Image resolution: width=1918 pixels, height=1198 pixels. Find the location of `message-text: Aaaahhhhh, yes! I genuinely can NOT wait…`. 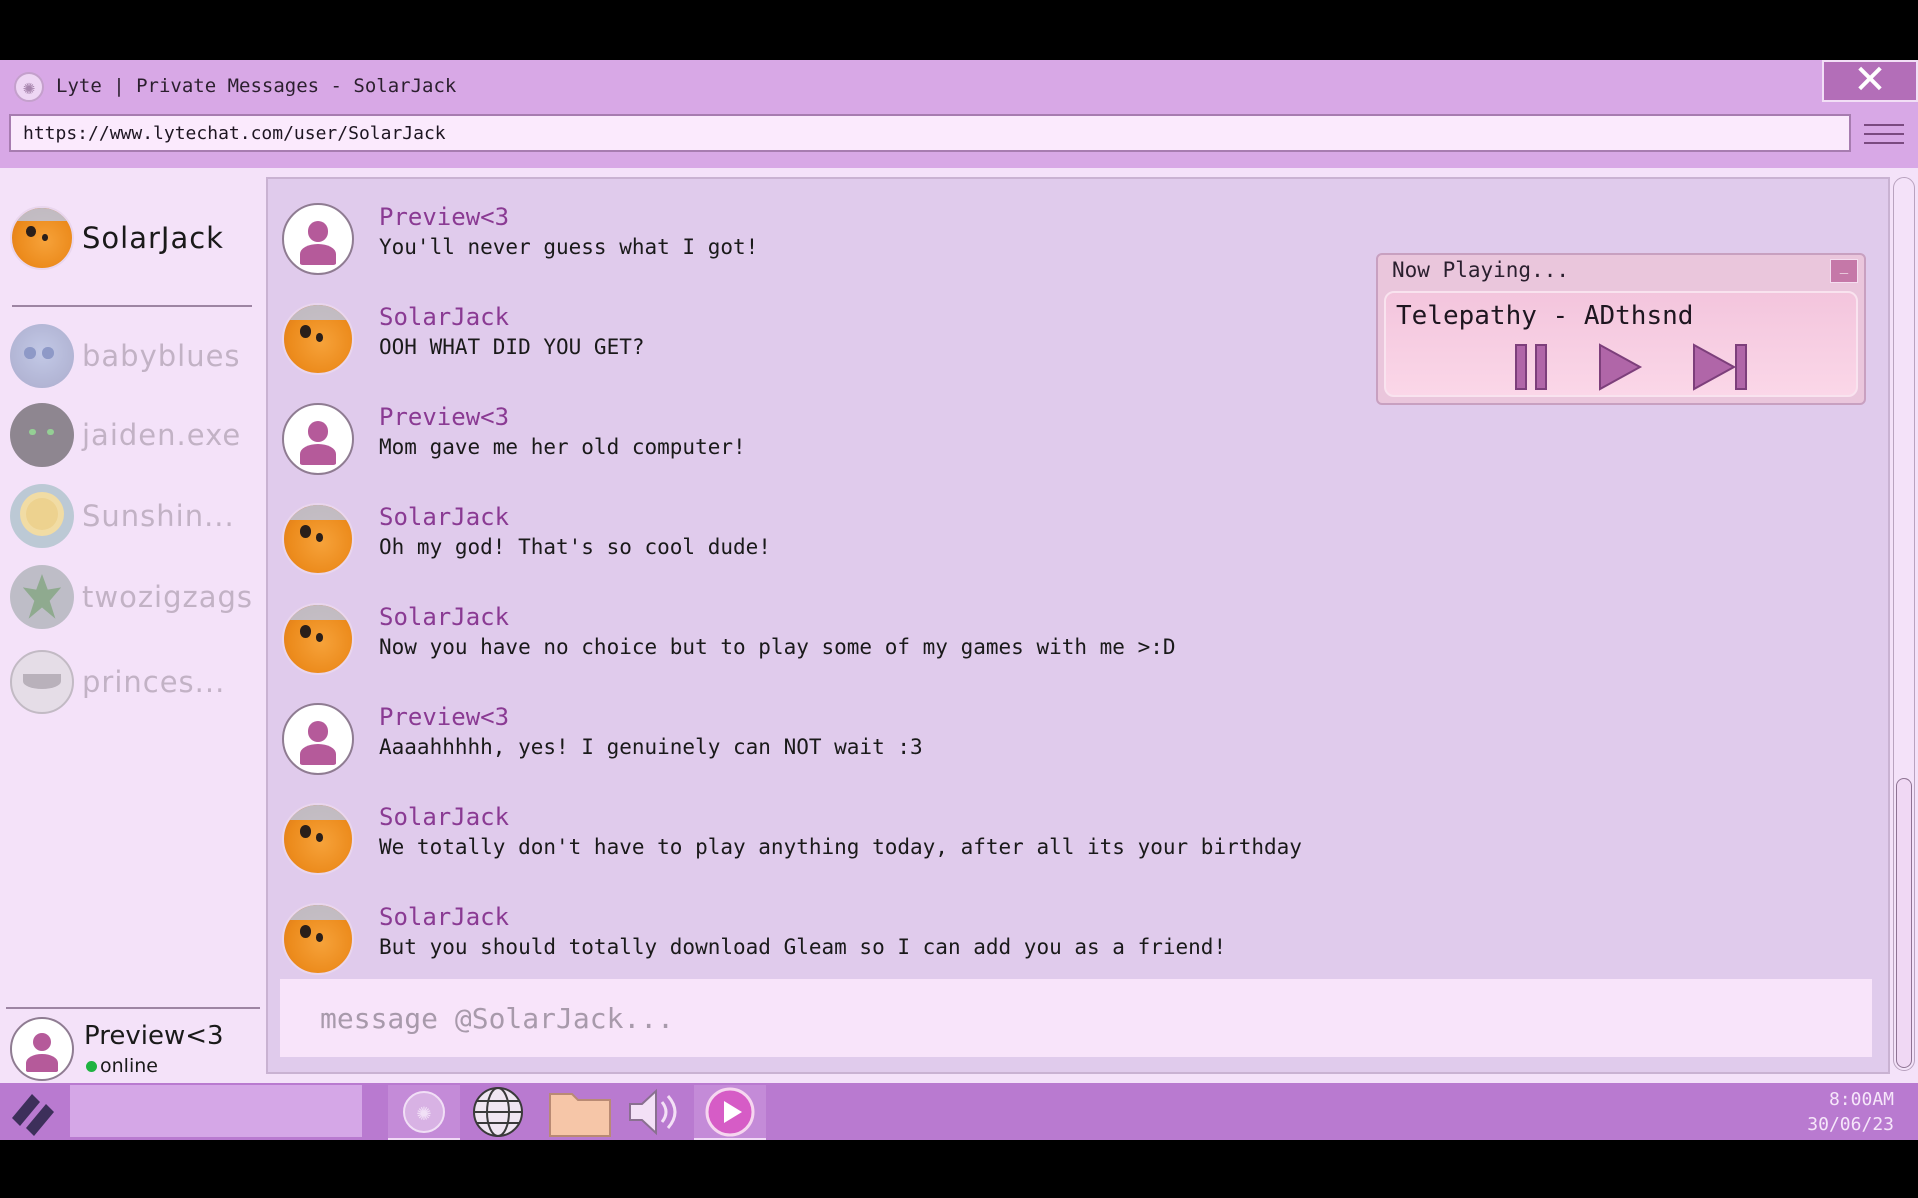

message-text: Aaaahhhhh, yes! I genuinely can NOT wait… is located at coordinates (651, 747).